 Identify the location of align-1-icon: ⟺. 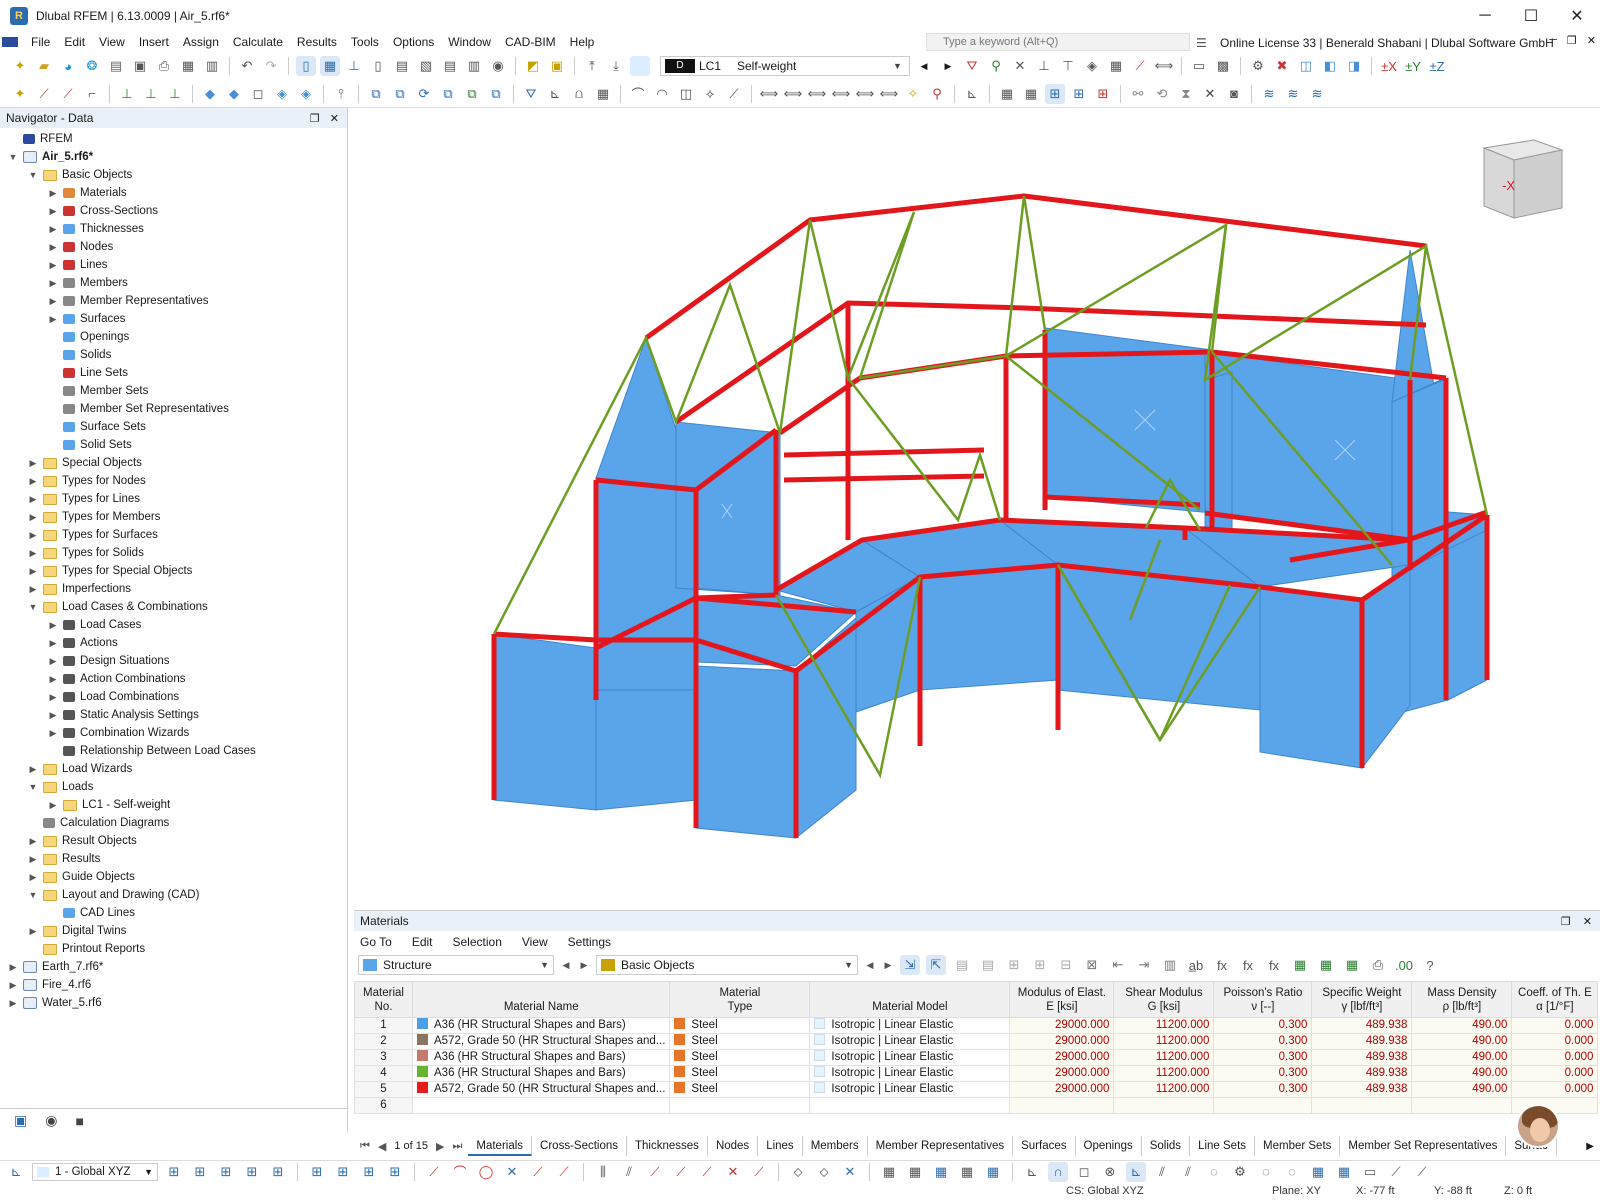
(769, 94).